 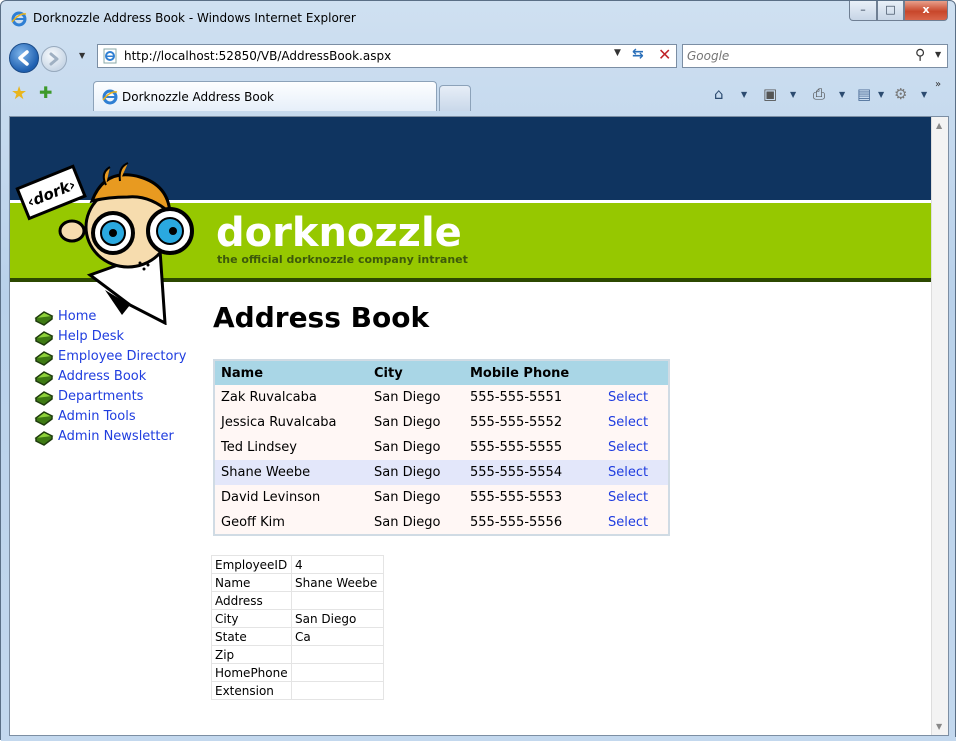 What do you see at coordinates (119, 319) in the screenshot?
I see `sidebar-item-home: Home` at bounding box center [119, 319].